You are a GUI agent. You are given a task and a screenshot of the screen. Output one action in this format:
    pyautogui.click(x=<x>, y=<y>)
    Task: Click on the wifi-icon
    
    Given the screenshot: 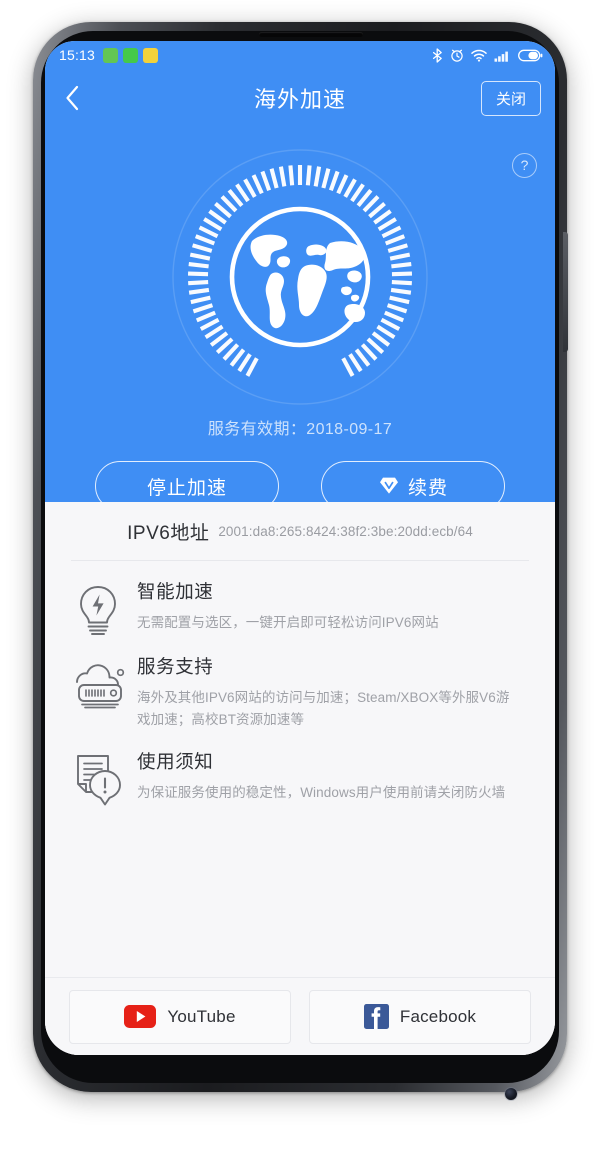 What is the action you would take?
    pyautogui.click(x=479, y=55)
    